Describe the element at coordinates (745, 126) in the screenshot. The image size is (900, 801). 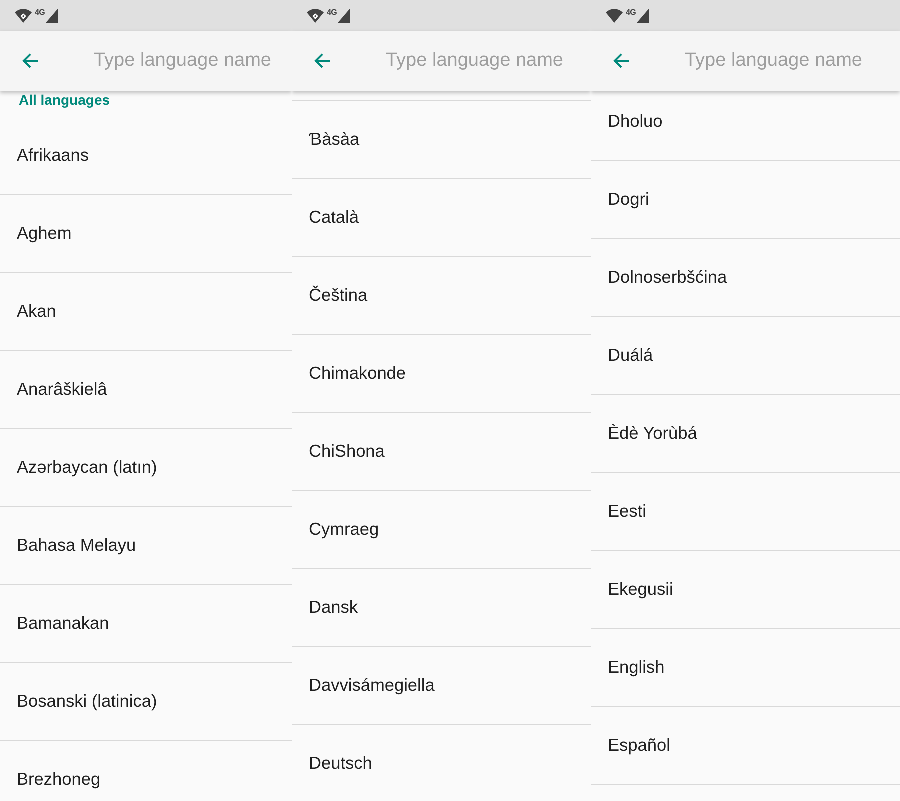
I see `language-item: Dholuo` at that location.